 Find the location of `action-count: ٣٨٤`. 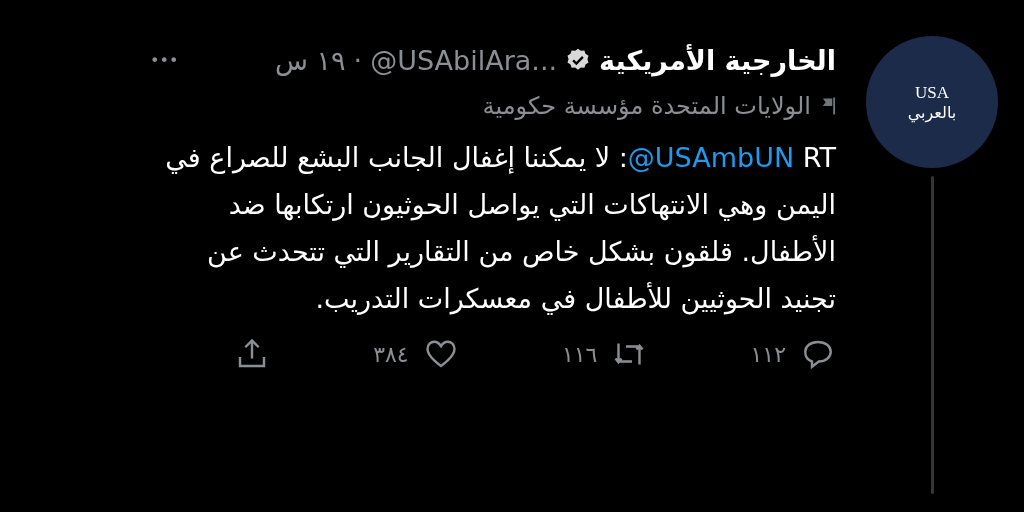

action-count: ٣٨٤ is located at coordinates (391, 354).